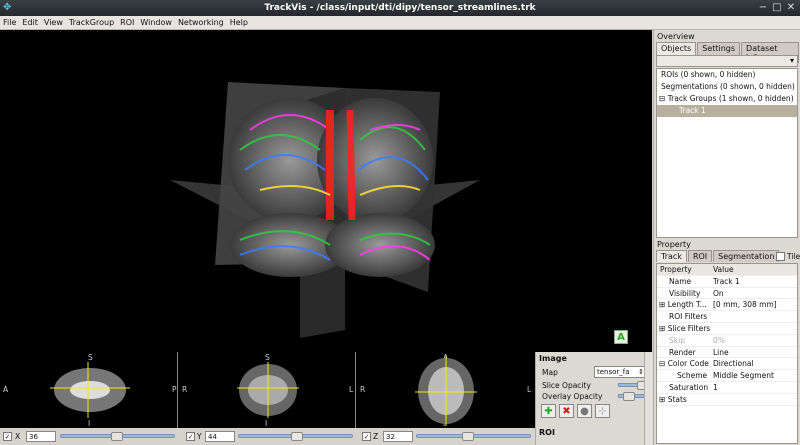 The width and height of the screenshot is (800, 445). Describe the element at coordinates (621, 337) in the screenshot. I see `orientation-cube-icon: A` at that location.